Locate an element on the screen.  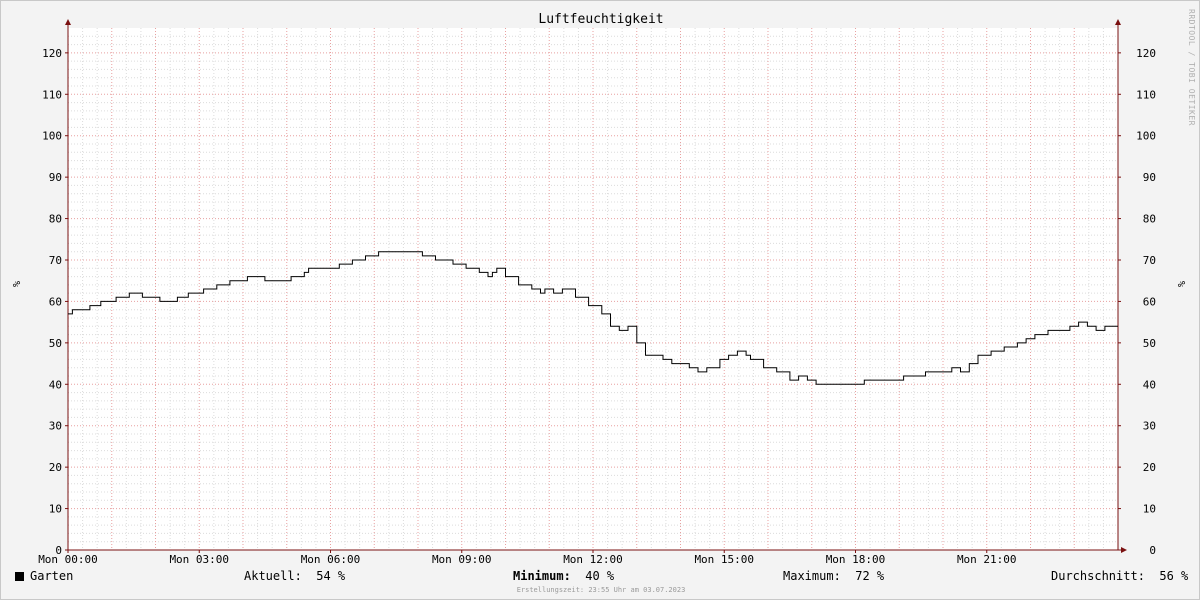
x-axis-arrow is located at coordinates (1124, 550).